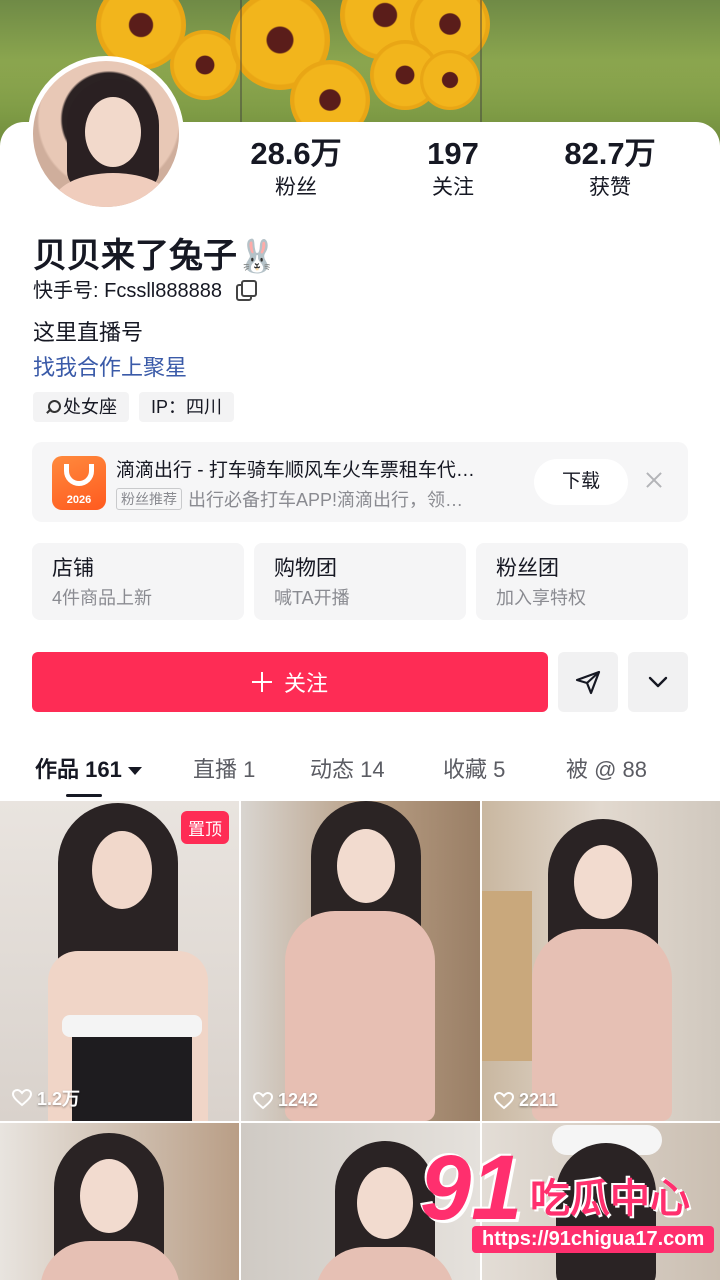 This screenshot has width=720, height=1280. What do you see at coordinates (90, 407) in the screenshot?
I see `tag-label: 处女座` at bounding box center [90, 407].